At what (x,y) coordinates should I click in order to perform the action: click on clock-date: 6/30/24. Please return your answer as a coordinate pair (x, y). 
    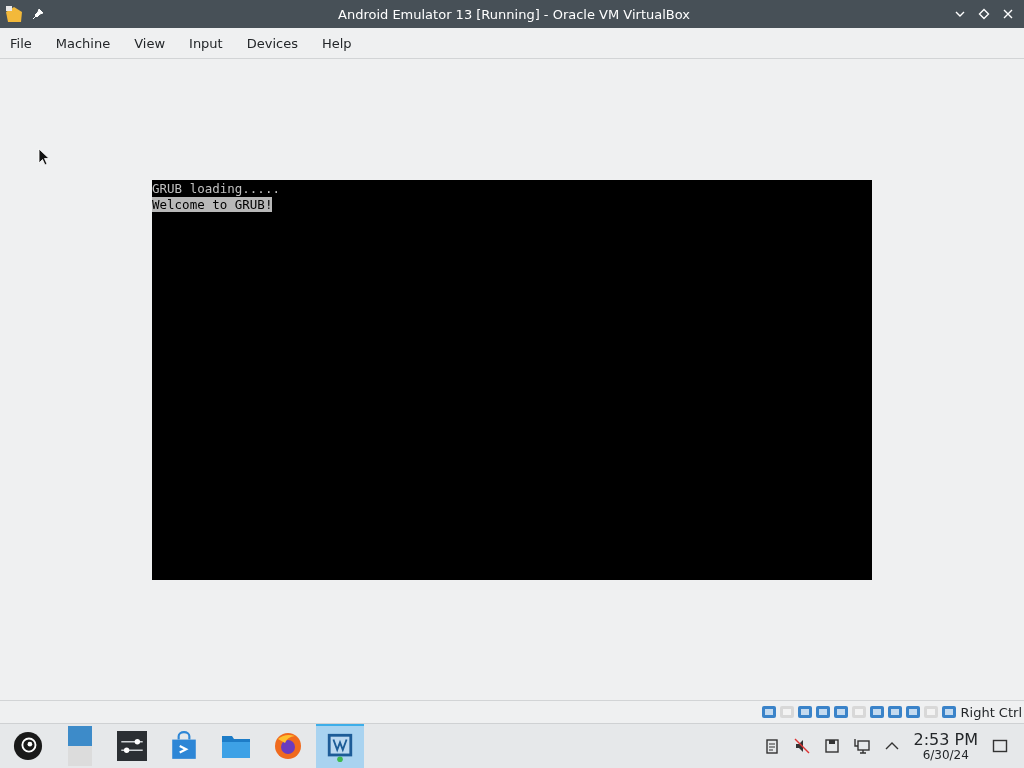
    Looking at the image, I should click on (945, 754).